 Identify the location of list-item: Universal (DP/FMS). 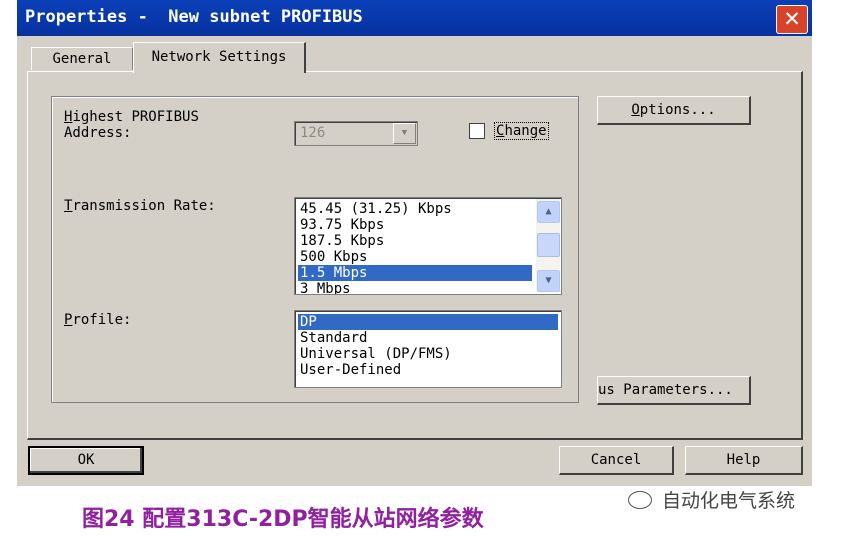
(428, 354).